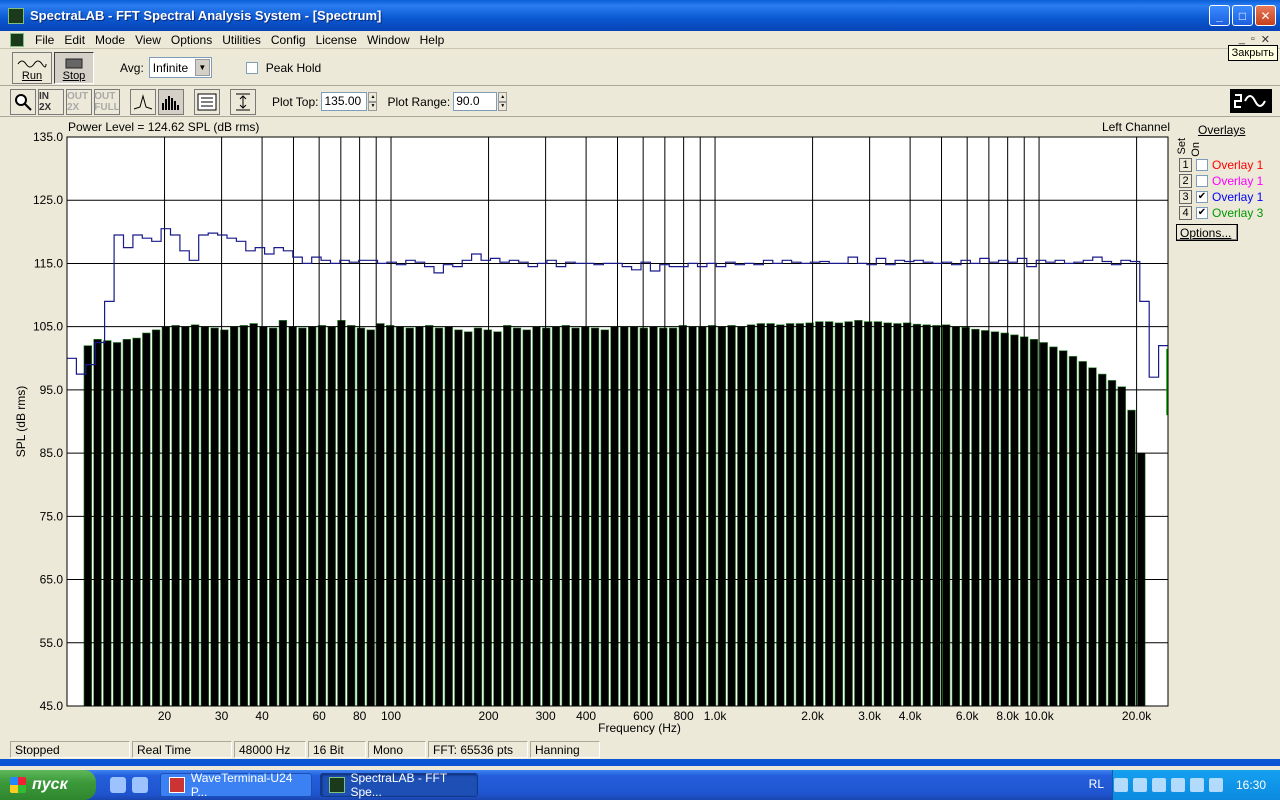 This screenshot has height=800, width=1280. Describe the element at coordinates (283, 68) in the screenshot. I see `peak-hold-toggle: Peak Hold` at that location.